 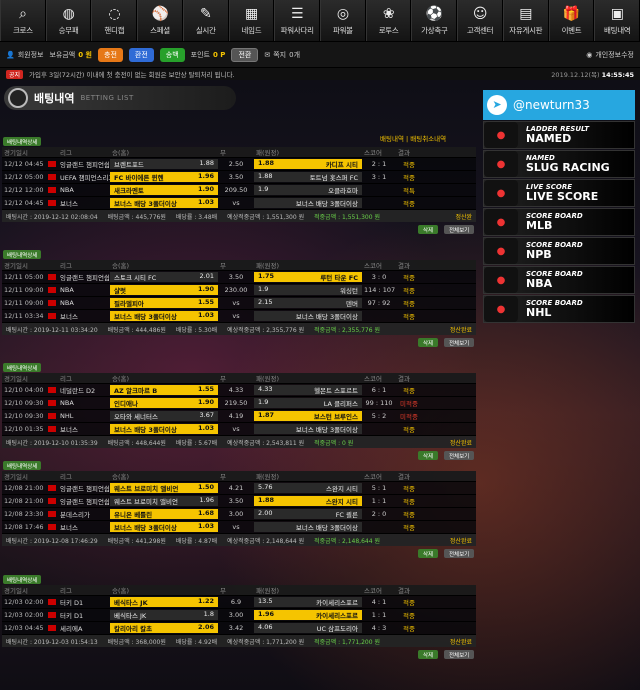 What do you see at coordinates (379, 628) in the screenshot?
I see `score: 4 : 3` at bounding box center [379, 628].